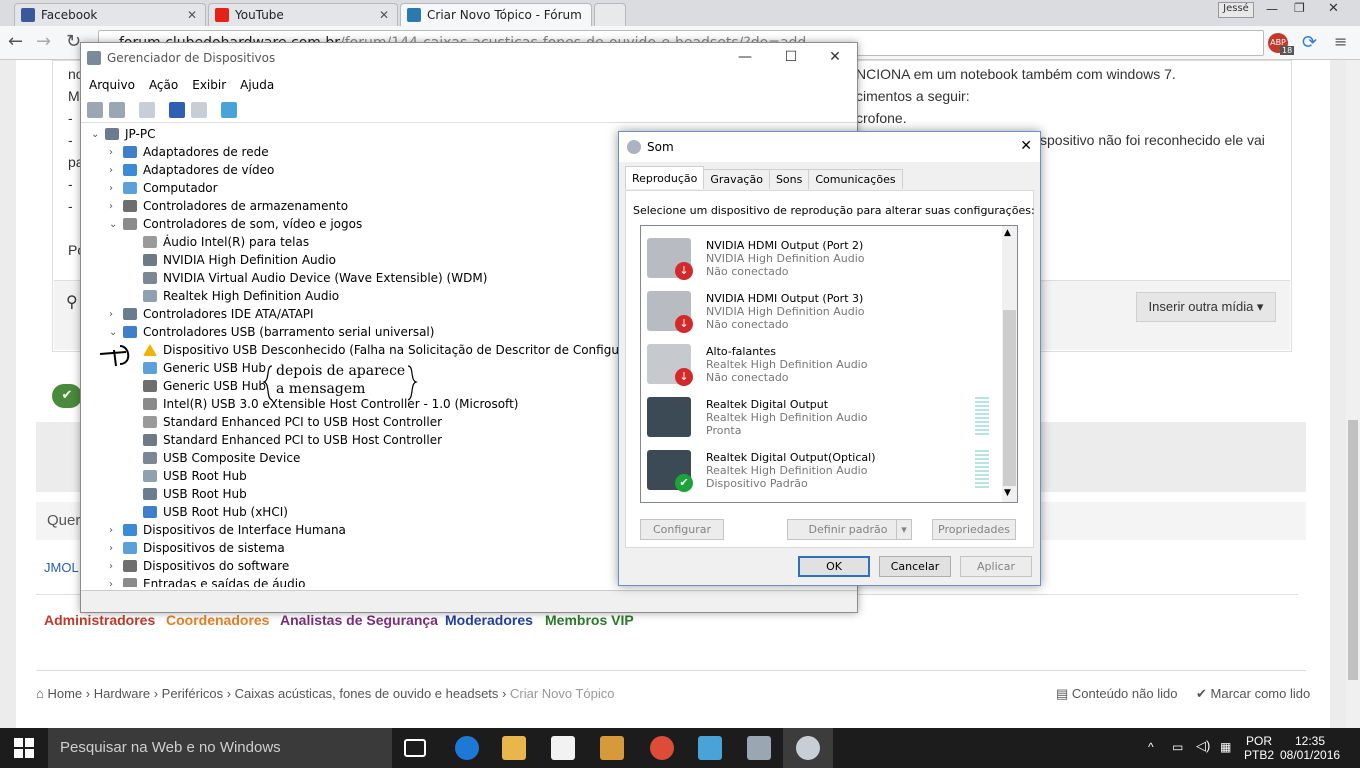 The height and width of the screenshot is (768, 1360). I want to click on back-icon, so click(95, 109).